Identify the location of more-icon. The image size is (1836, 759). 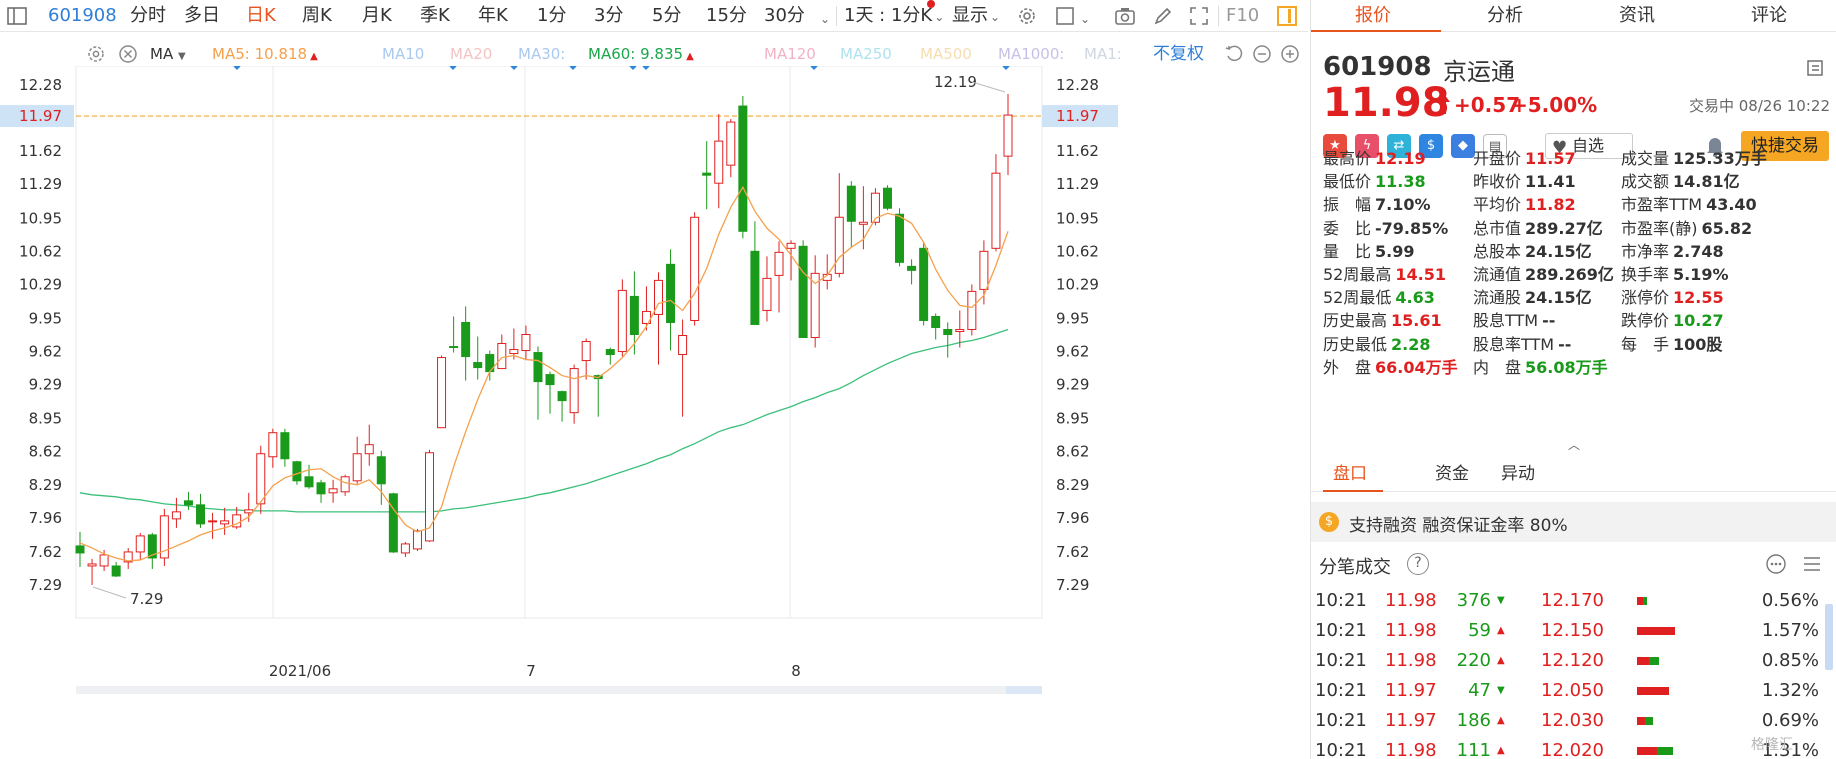
(1776, 564).